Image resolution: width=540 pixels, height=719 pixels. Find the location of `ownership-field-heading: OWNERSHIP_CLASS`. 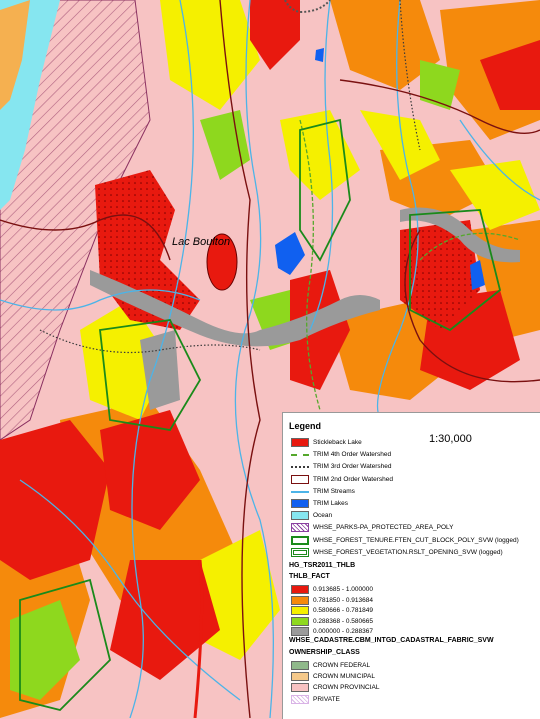

ownership-field-heading: OWNERSHIP_CLASS is located at coordinates (324, 652).